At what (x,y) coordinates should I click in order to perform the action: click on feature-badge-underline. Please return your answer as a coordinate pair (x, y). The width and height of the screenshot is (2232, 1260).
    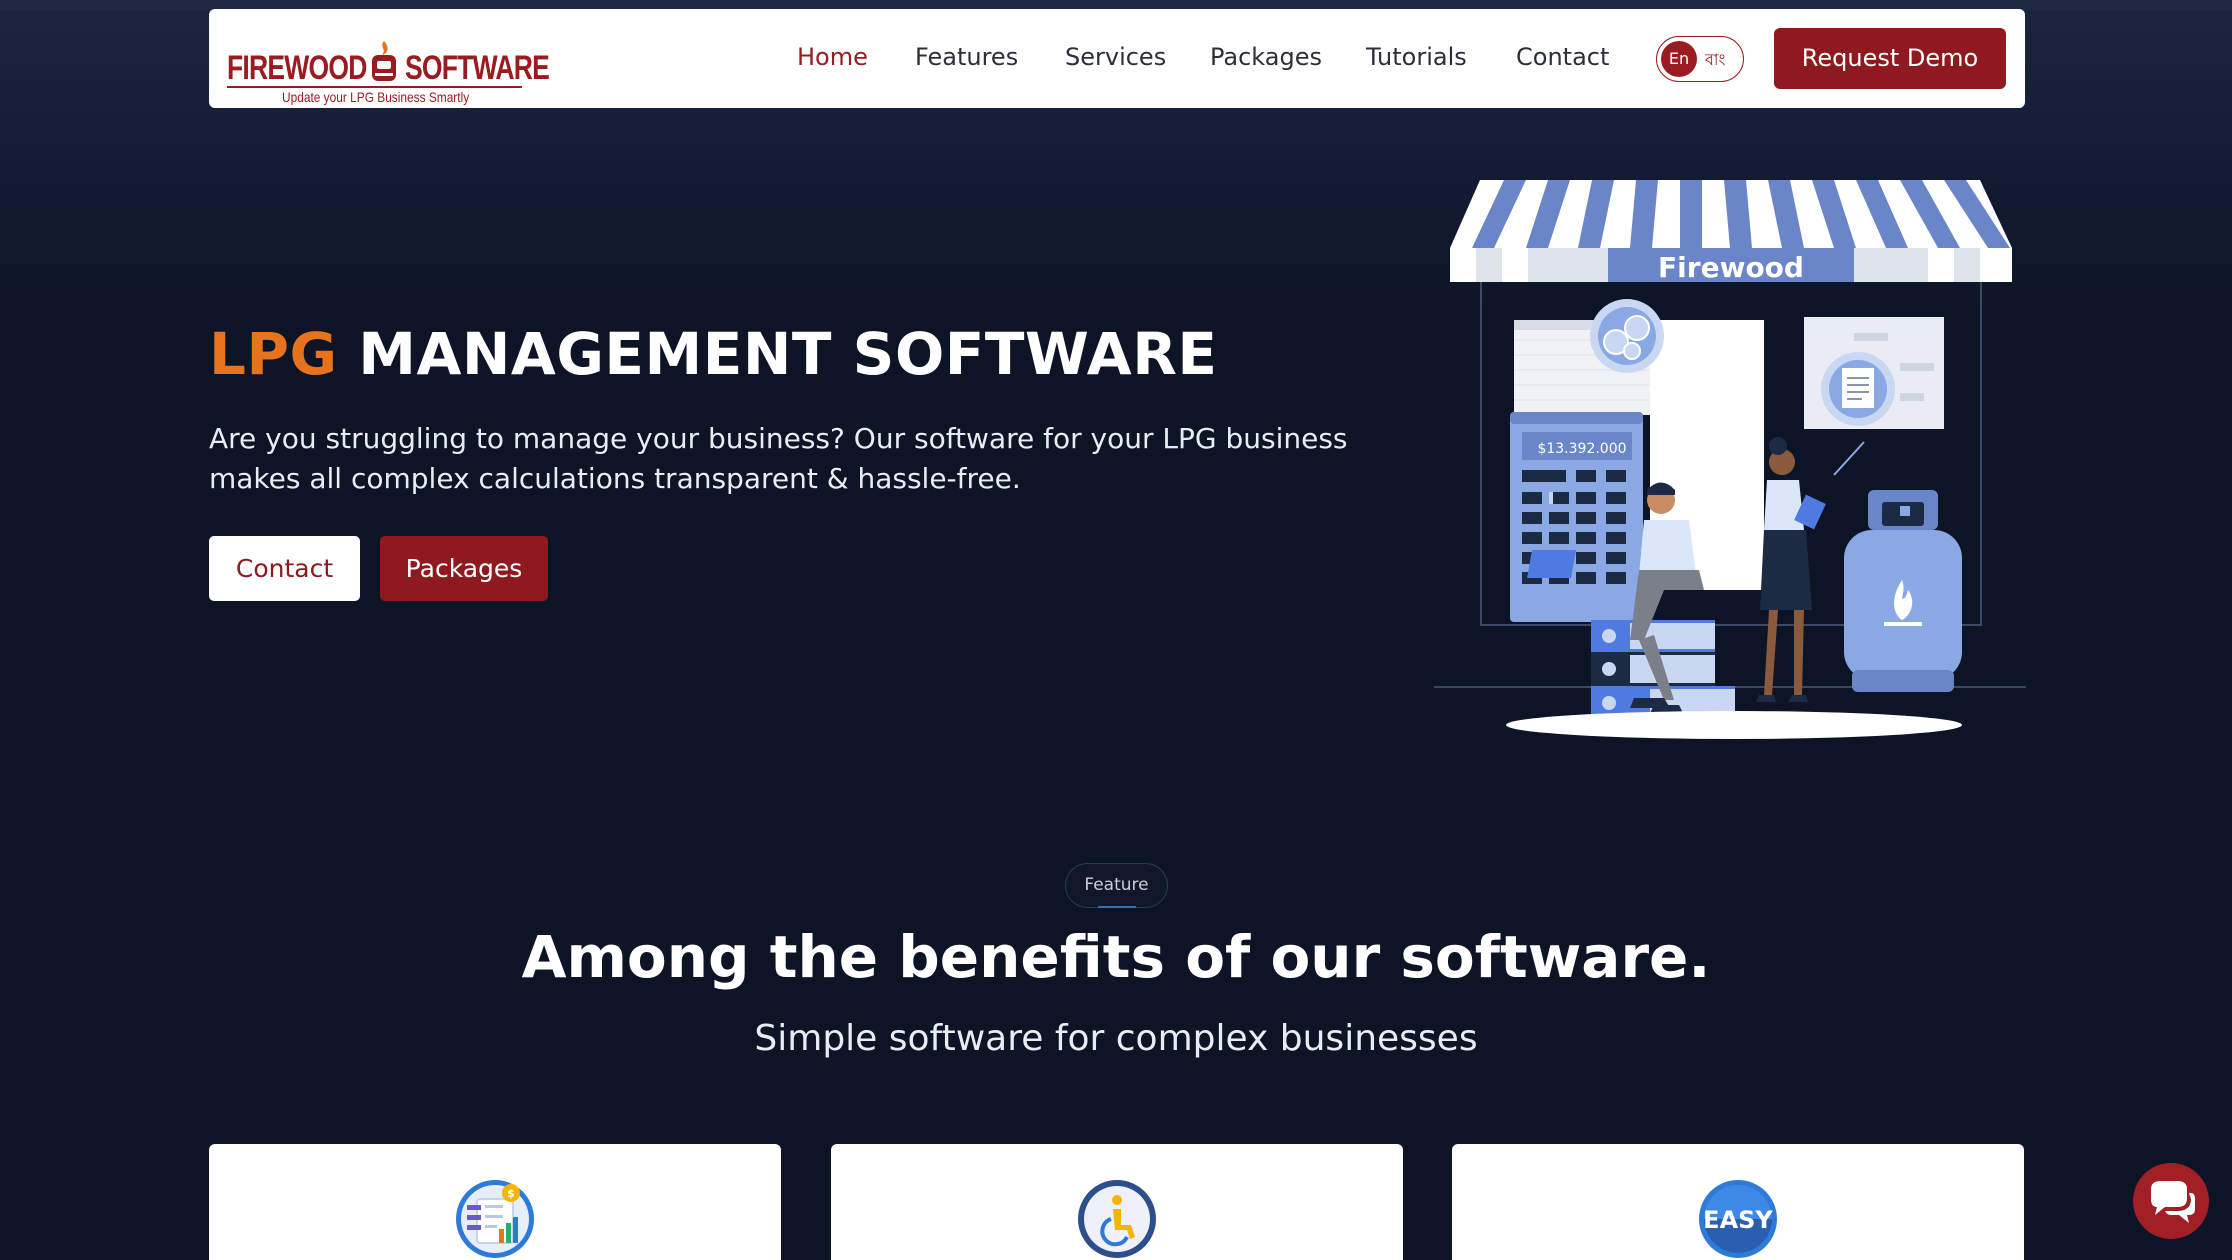
    Looking at the image, I should click on (1117, 907).